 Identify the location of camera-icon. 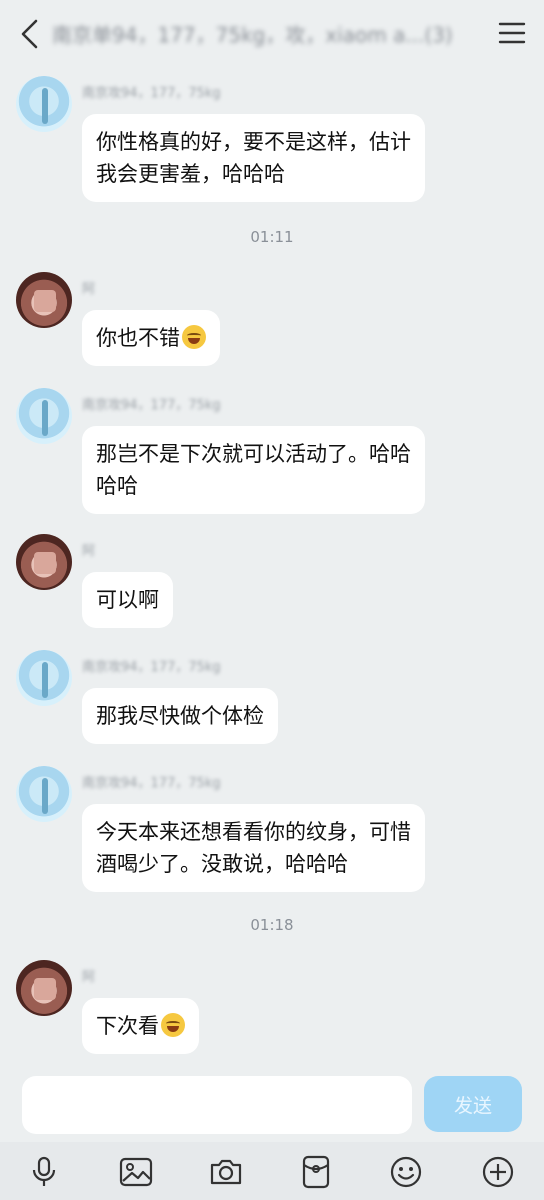
(226, 1172).